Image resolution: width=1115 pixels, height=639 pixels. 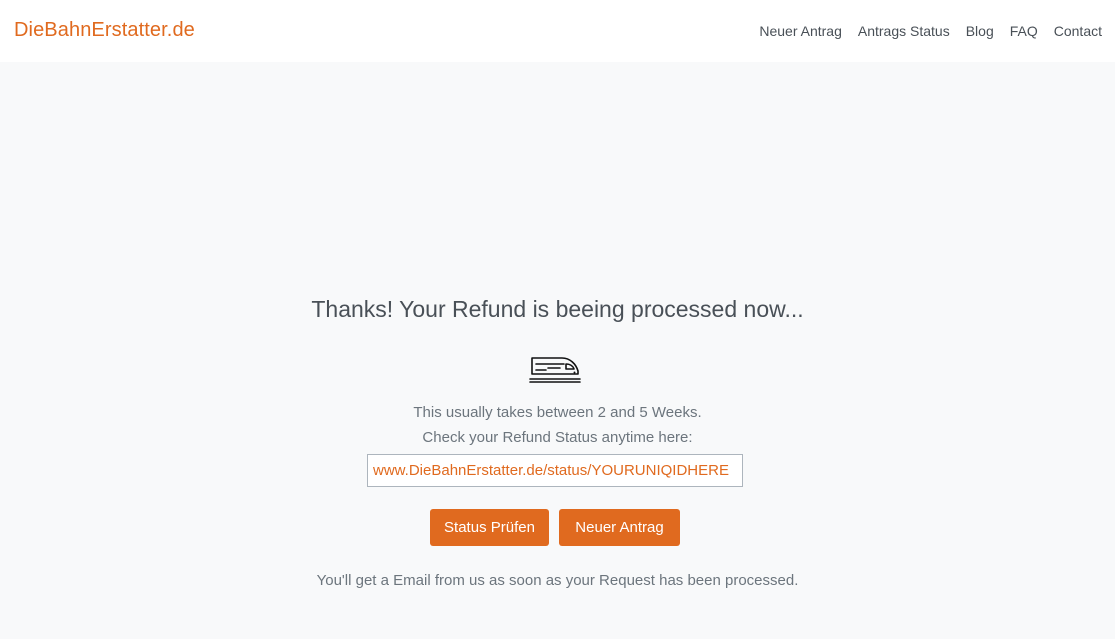 What do you see at coordinates (555, 470) in the screenshot?
I see `status-url-field` at bounding box center [555, 470].